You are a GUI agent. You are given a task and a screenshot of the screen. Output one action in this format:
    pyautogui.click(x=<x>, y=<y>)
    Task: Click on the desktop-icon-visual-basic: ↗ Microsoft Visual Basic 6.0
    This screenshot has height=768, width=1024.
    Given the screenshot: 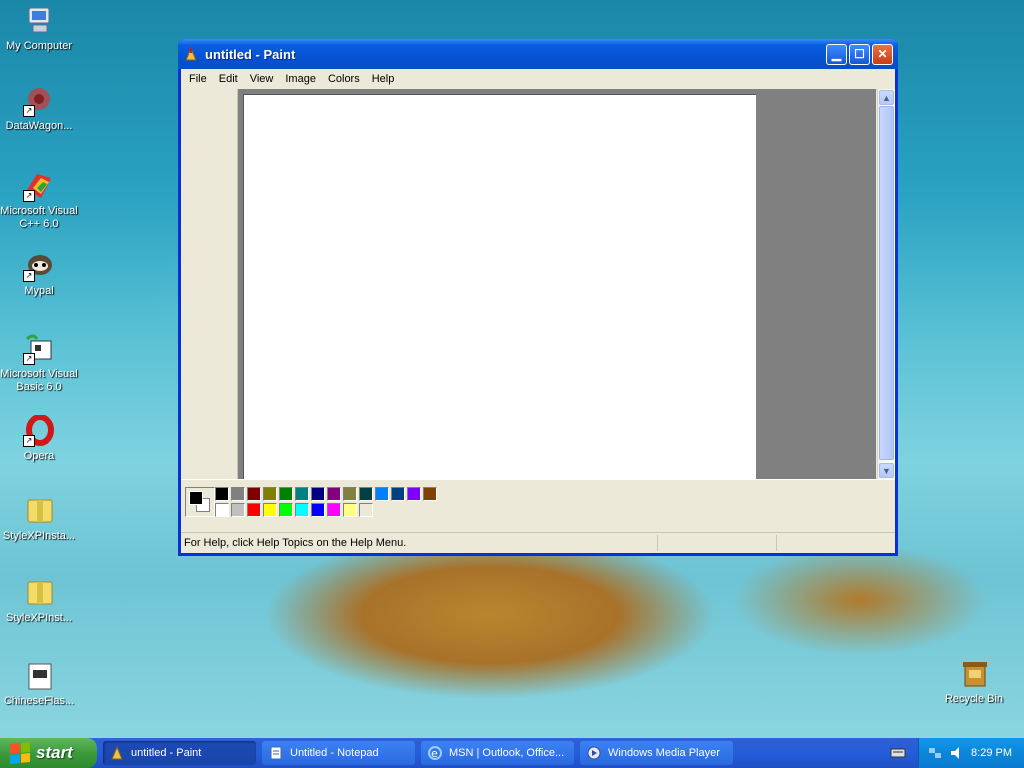 What is the action you would take?
    pyautogui.click(x=39, y=363)
    